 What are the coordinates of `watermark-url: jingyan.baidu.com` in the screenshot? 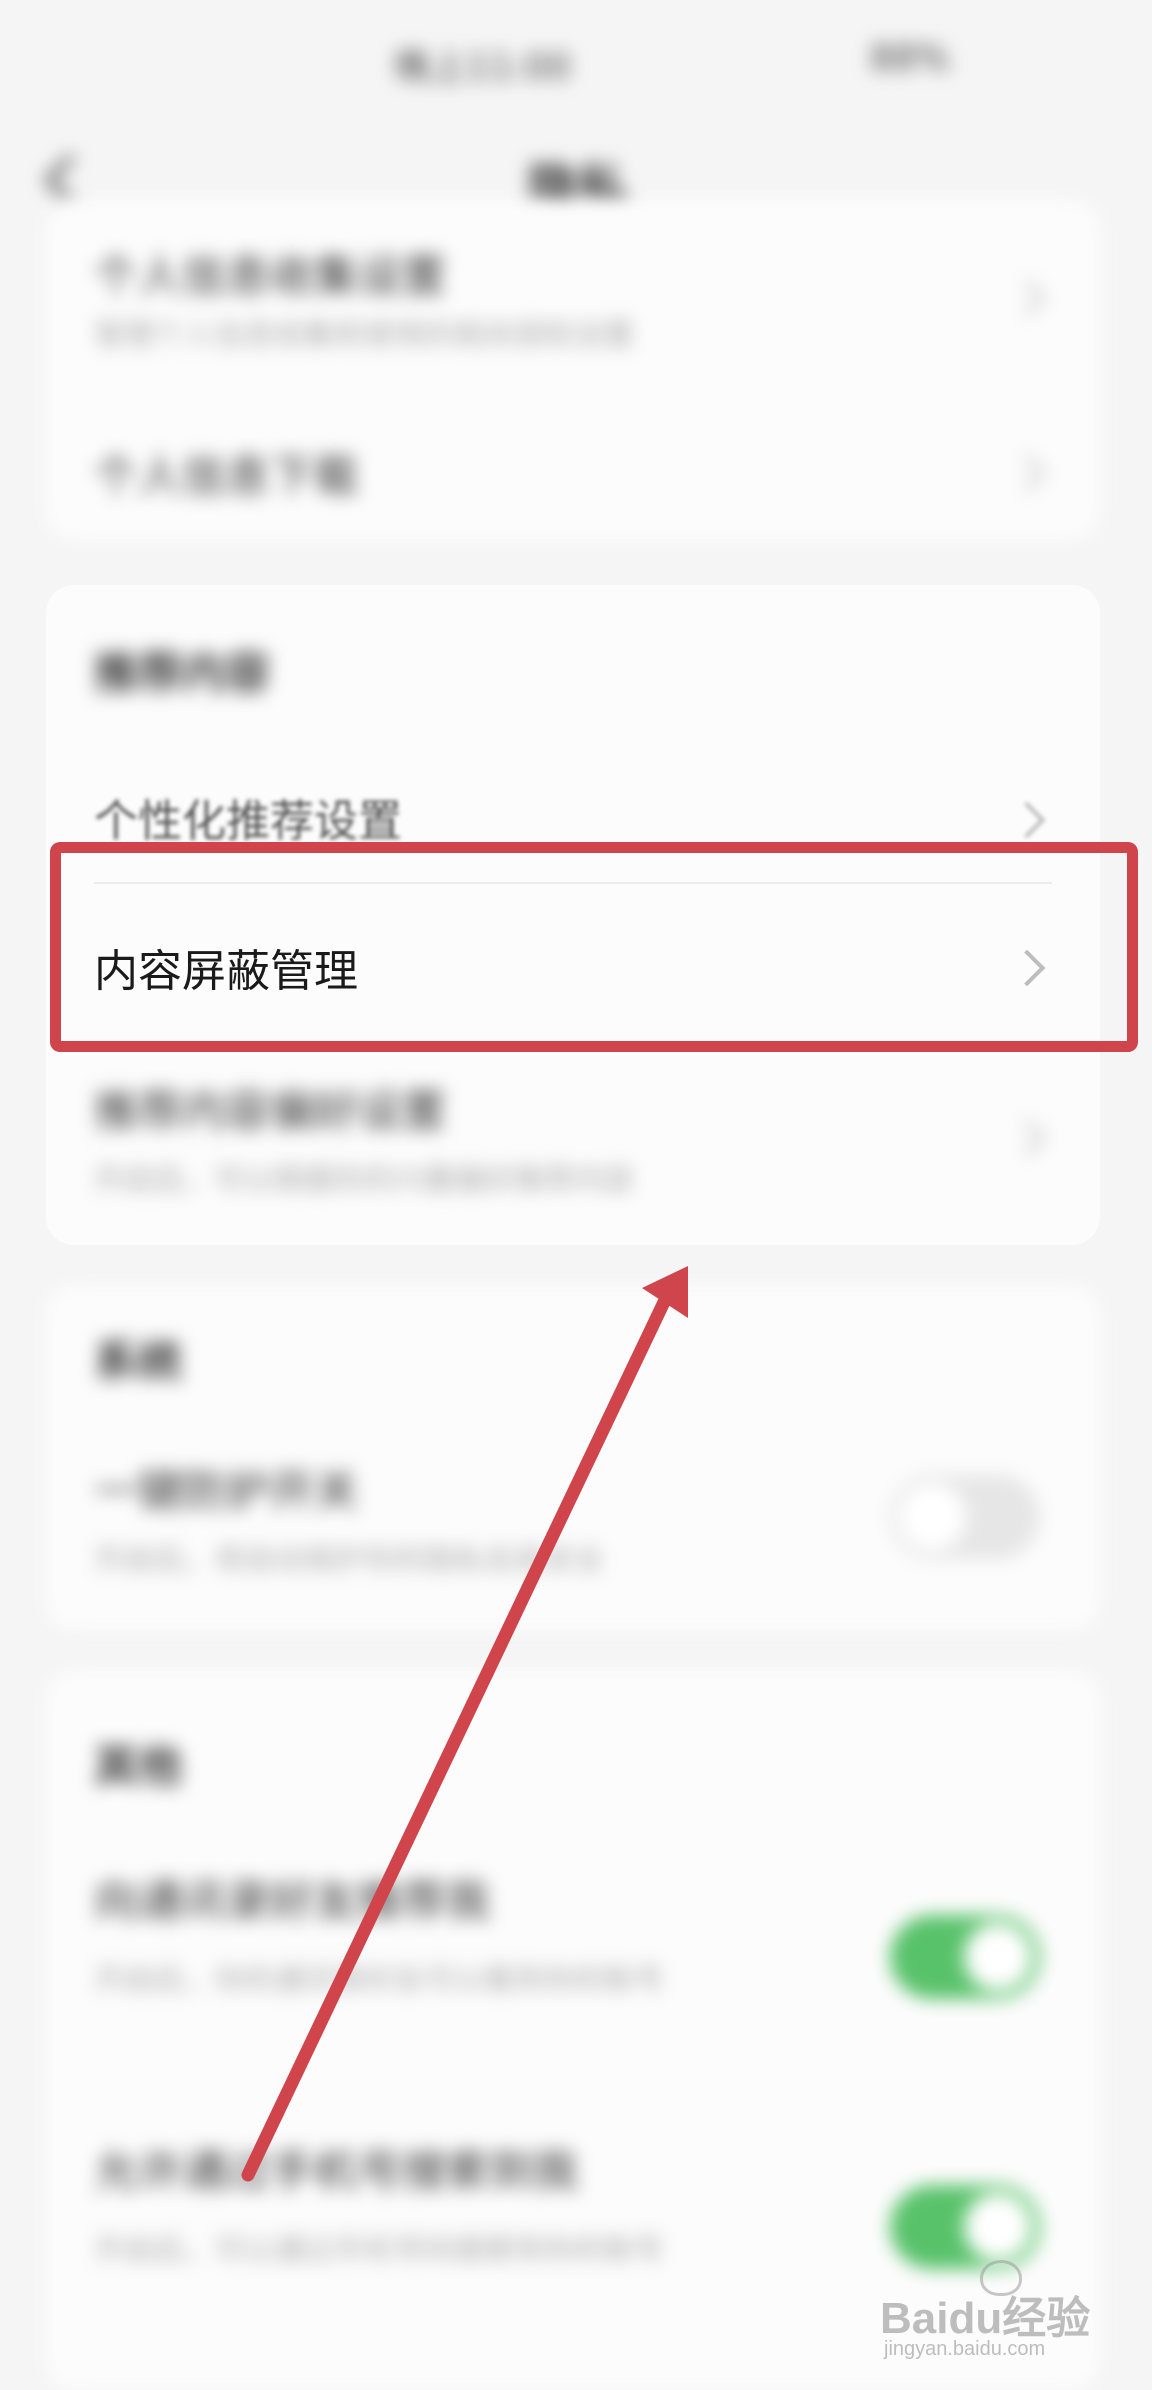 It's located at (965, 2349).